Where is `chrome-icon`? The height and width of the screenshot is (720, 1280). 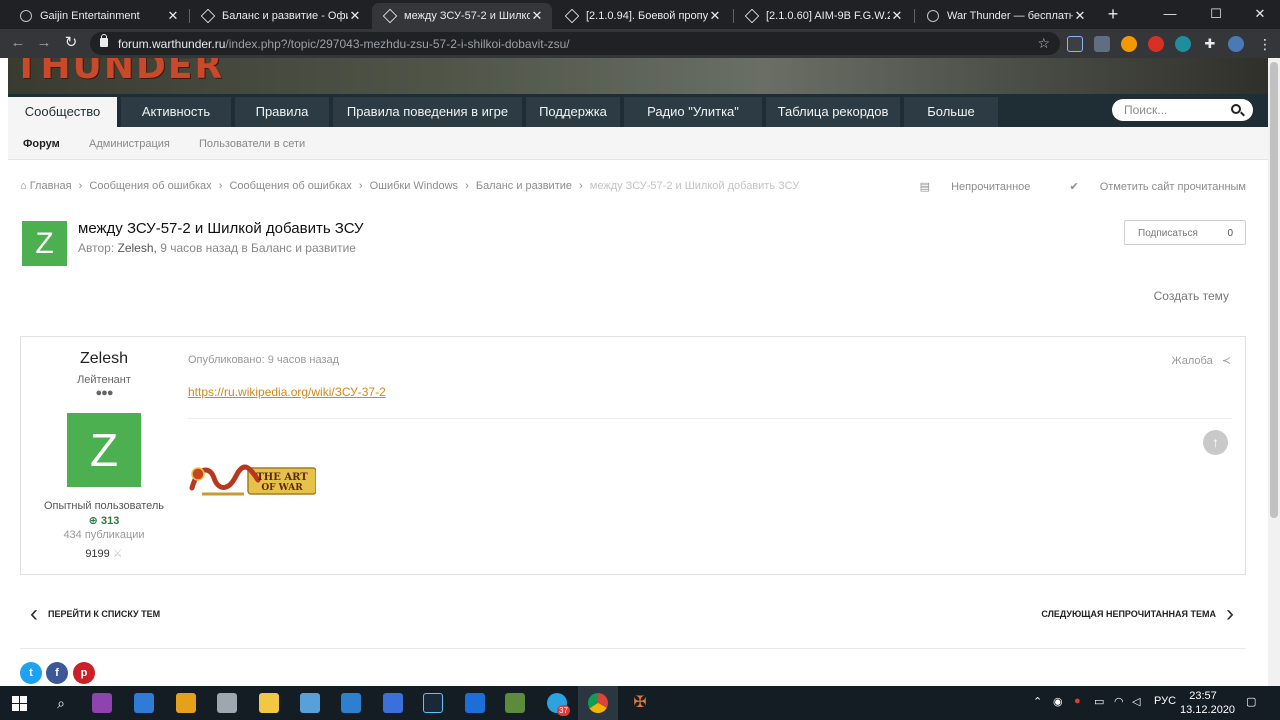 chrome-icon is located at coordinates (598, 703).